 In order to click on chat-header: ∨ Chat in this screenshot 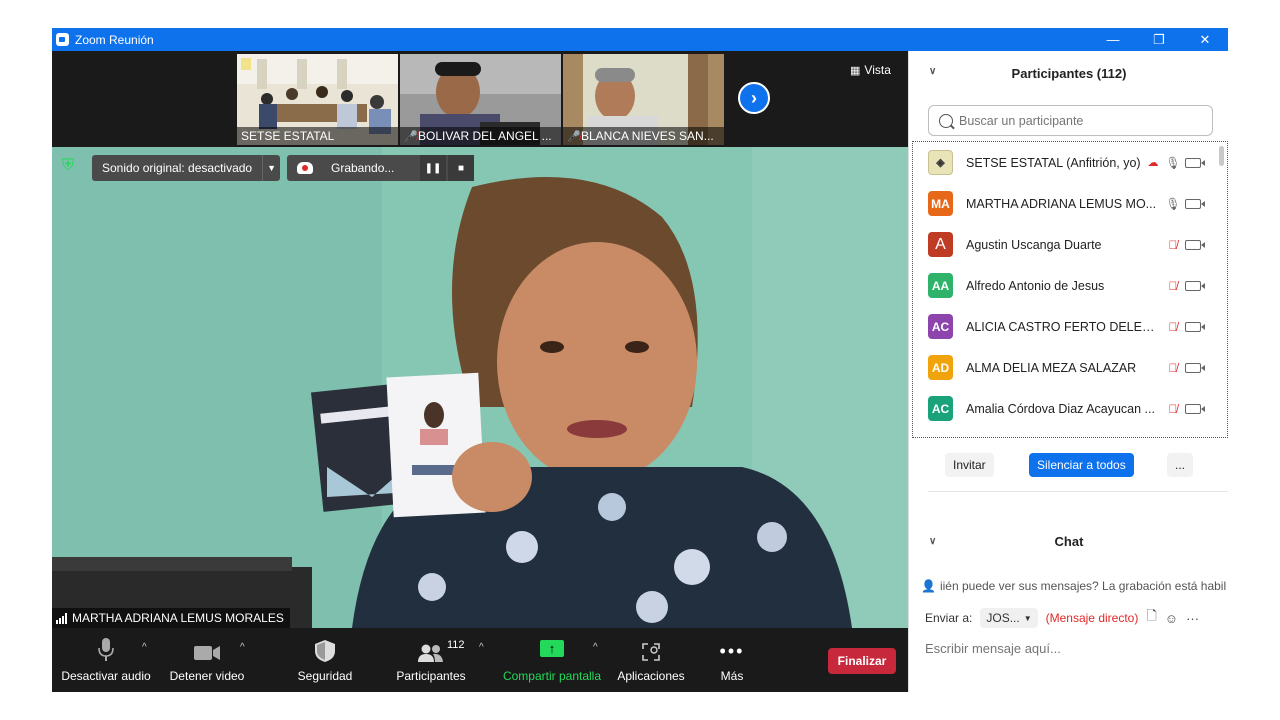, I will do `click(1006, 541)`.